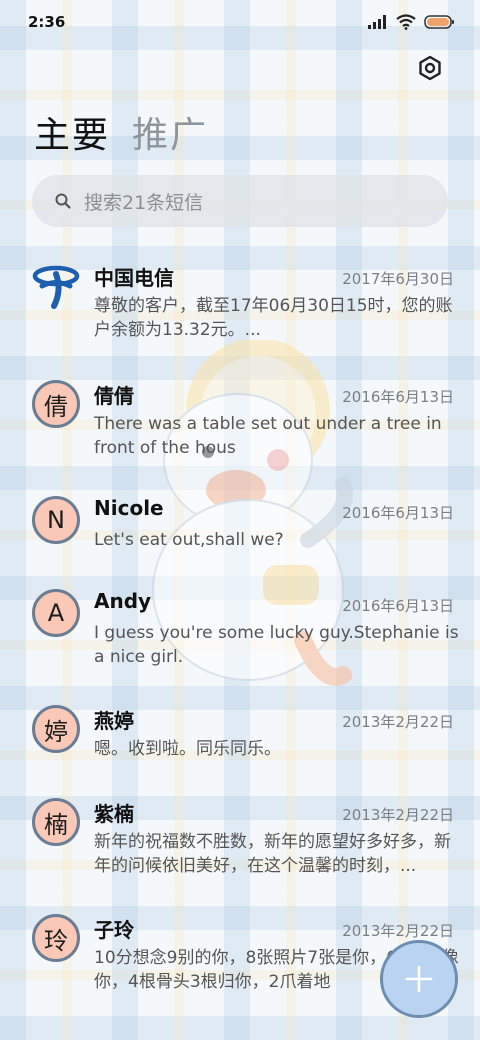  I want to click on contact-name: 紫楠, so click(114, 814).